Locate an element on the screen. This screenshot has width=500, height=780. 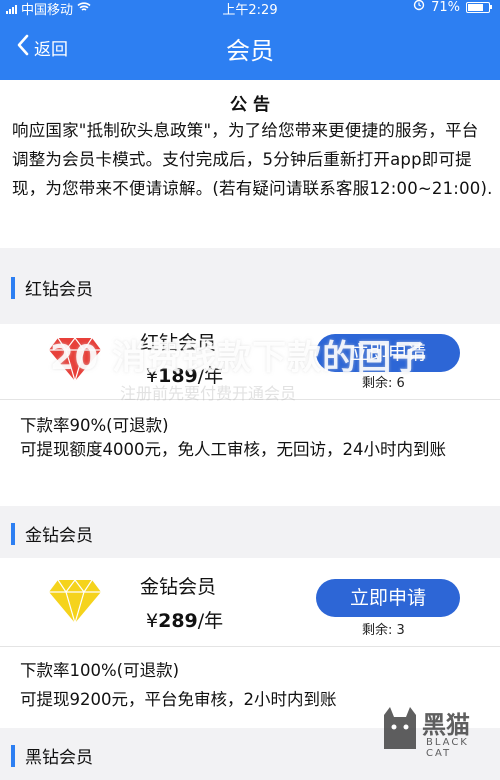
section-header-red: 红钻会员 is located at coordinates (250, 286).